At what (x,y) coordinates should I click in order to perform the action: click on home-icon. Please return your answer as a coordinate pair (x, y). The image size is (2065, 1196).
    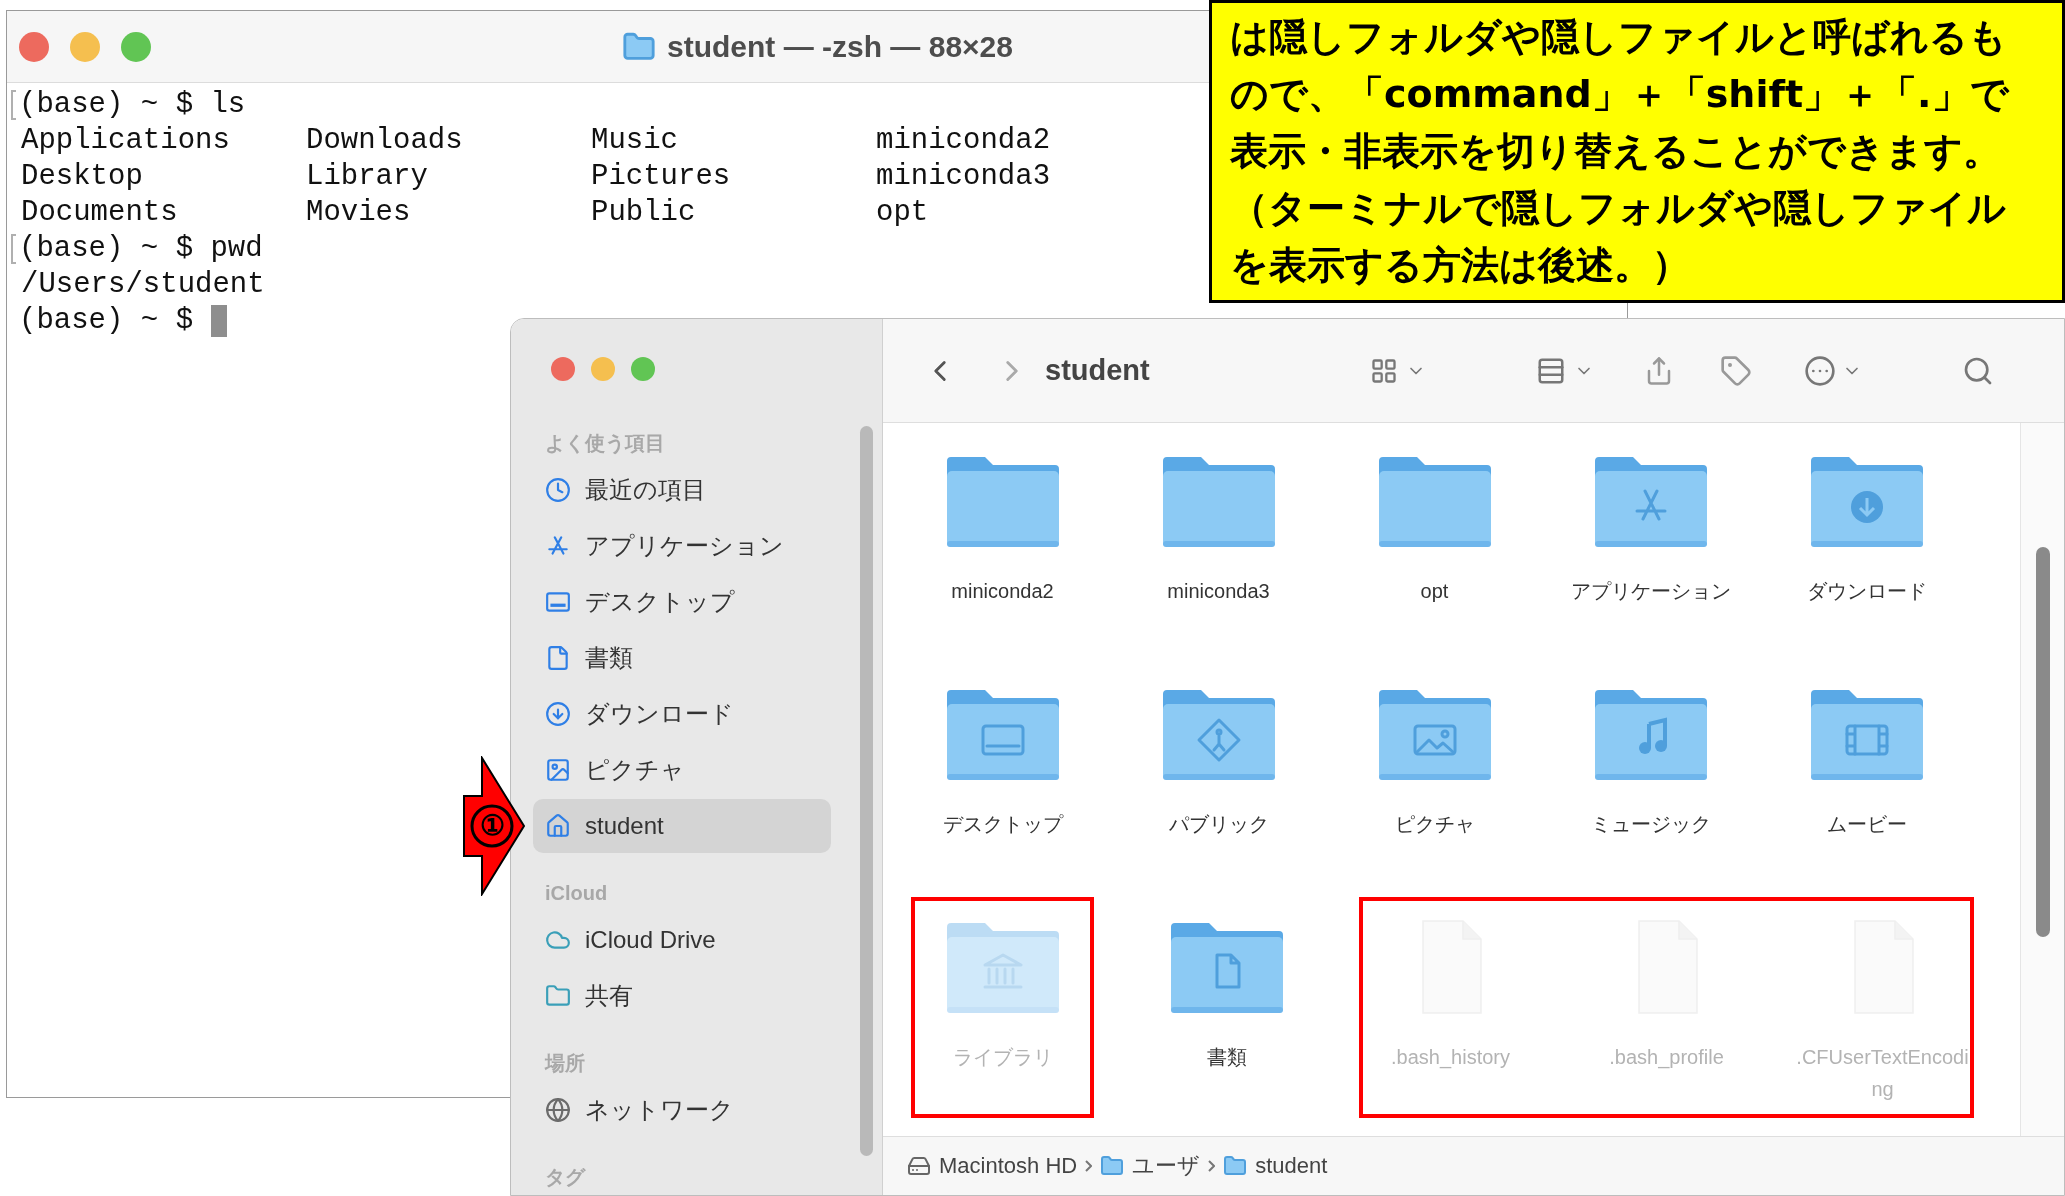
    Looking at the image, I should click on (558, 826).